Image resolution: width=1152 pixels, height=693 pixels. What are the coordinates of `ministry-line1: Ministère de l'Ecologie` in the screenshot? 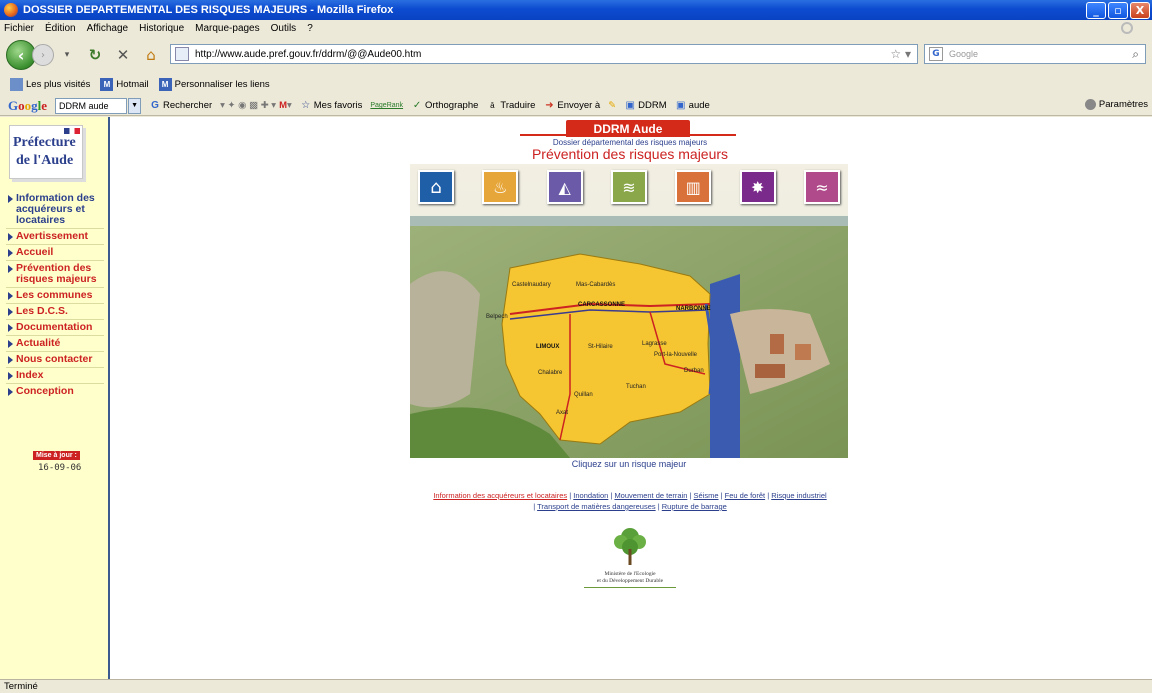 It's located at (630, 574).